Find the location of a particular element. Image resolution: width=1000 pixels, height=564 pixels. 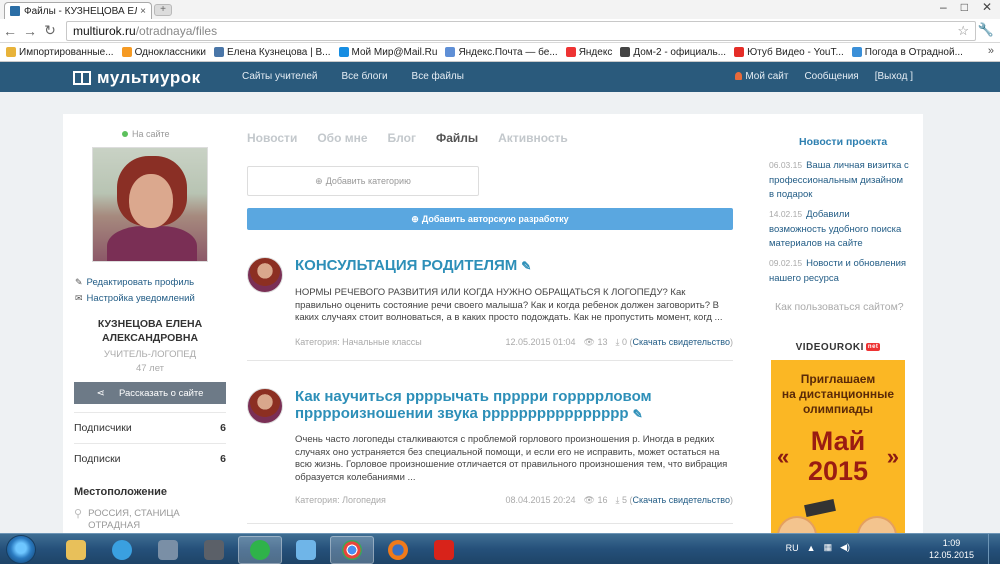

wrench-menu-icon: 🔧 is located at coordinates (986, 30).